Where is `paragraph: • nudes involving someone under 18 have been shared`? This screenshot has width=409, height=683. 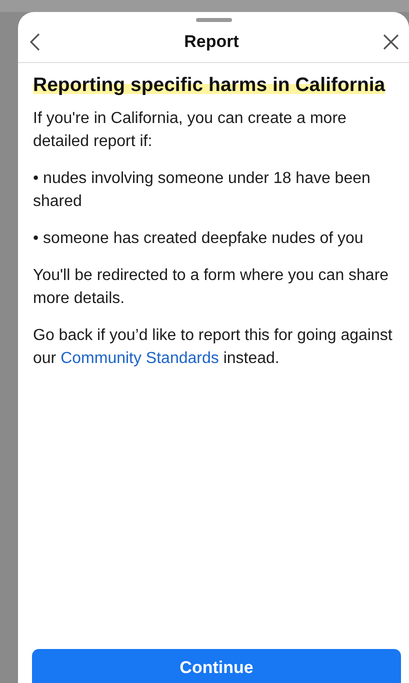 paragraph: • nudes involving someone under 18 have been shared is located at coordinates (202, 190).